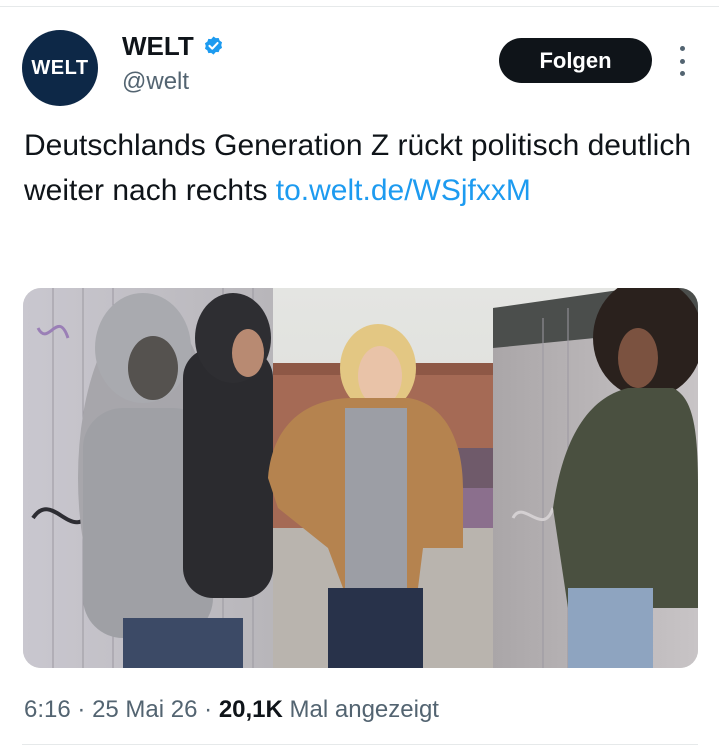 The width and height of the screenshot is (719, 752). Describe the element at coordinates (359, 6) in the screenshot. I see `top-divider` at that location.